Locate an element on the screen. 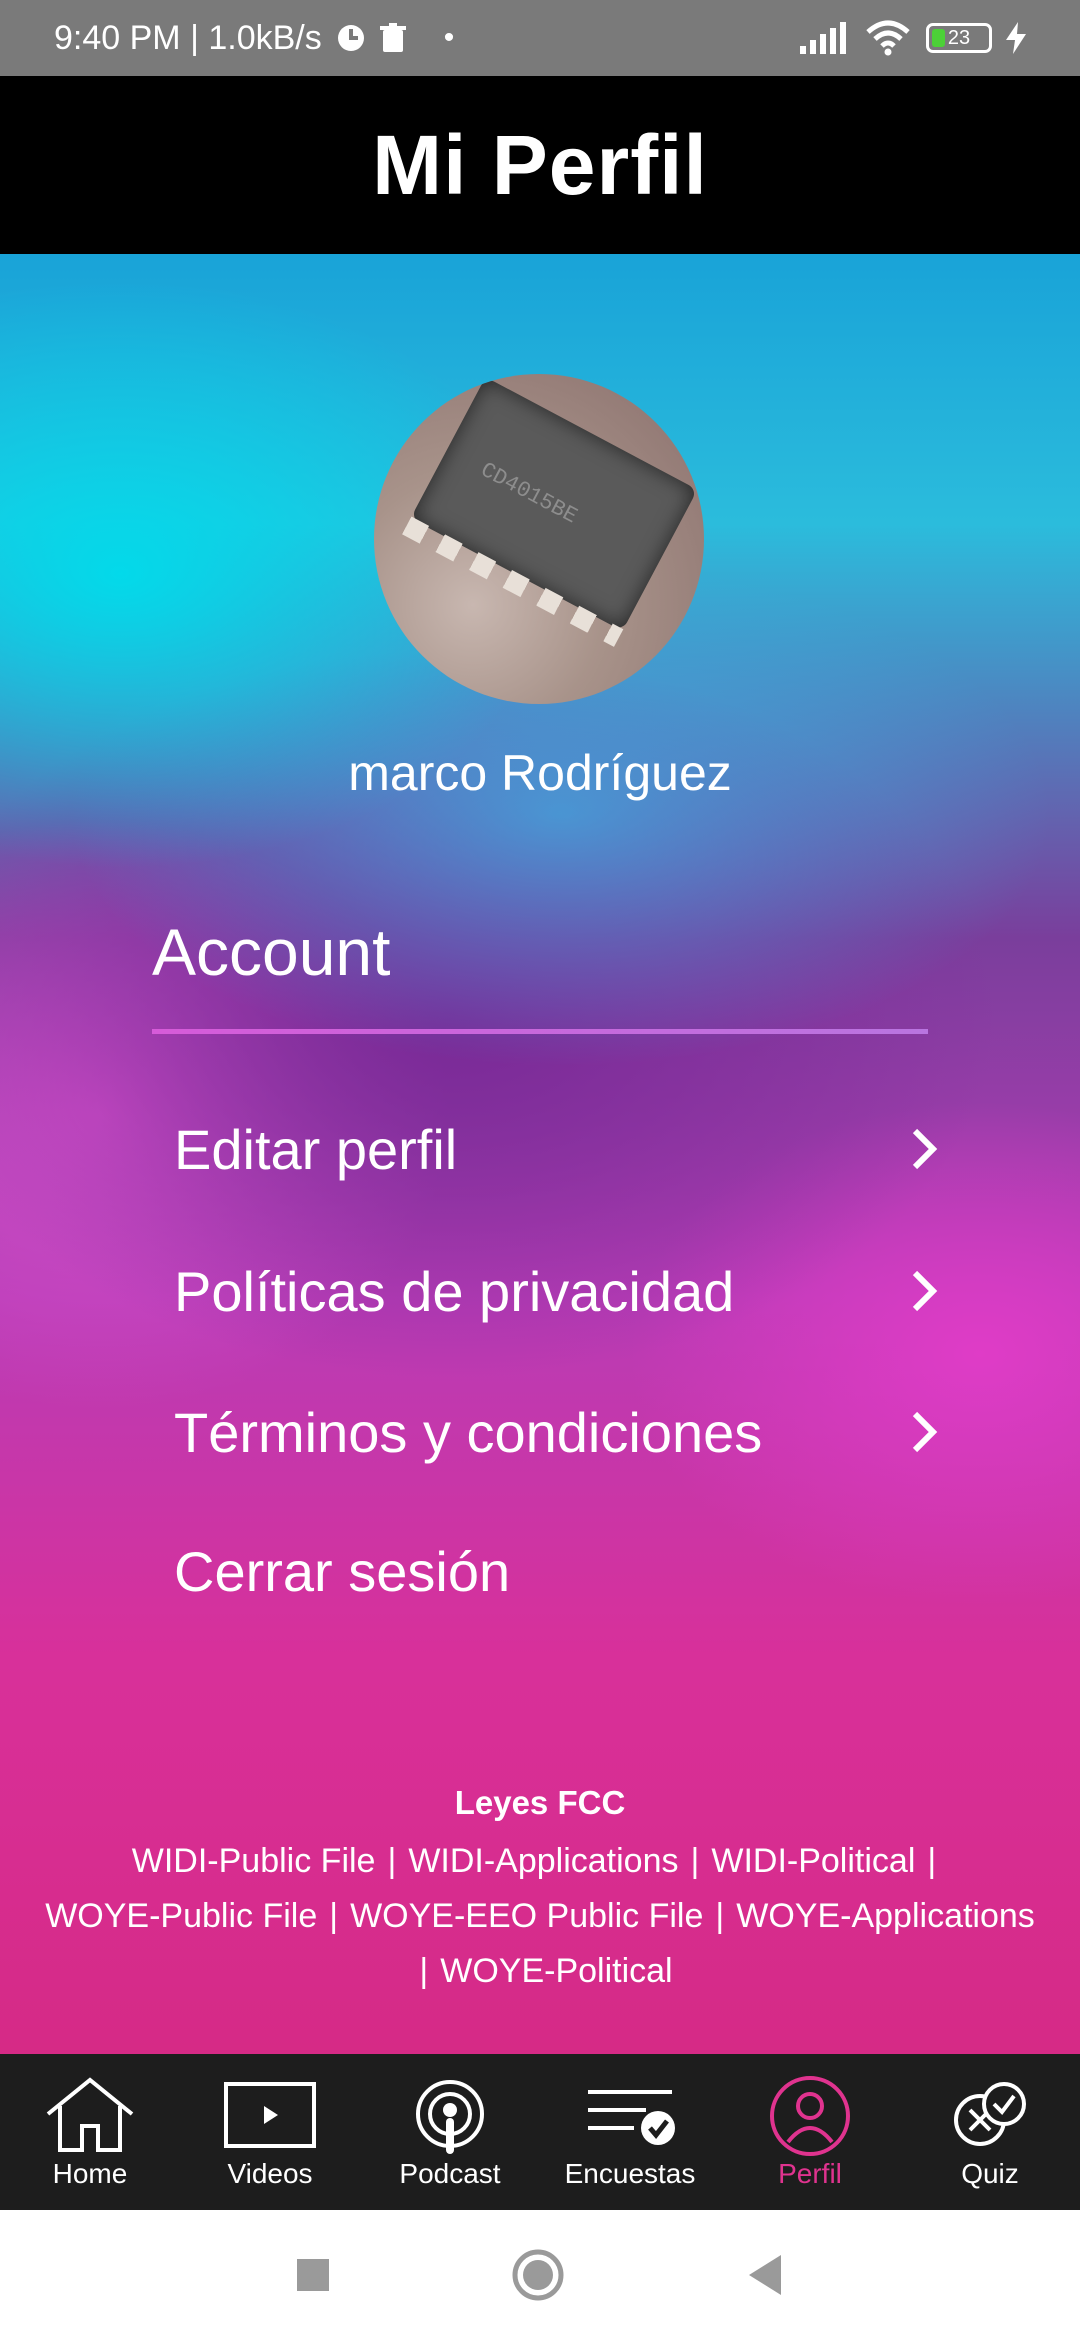 The image size is (1080, 2340). wifi-icon is located at coordinates (888, 38).